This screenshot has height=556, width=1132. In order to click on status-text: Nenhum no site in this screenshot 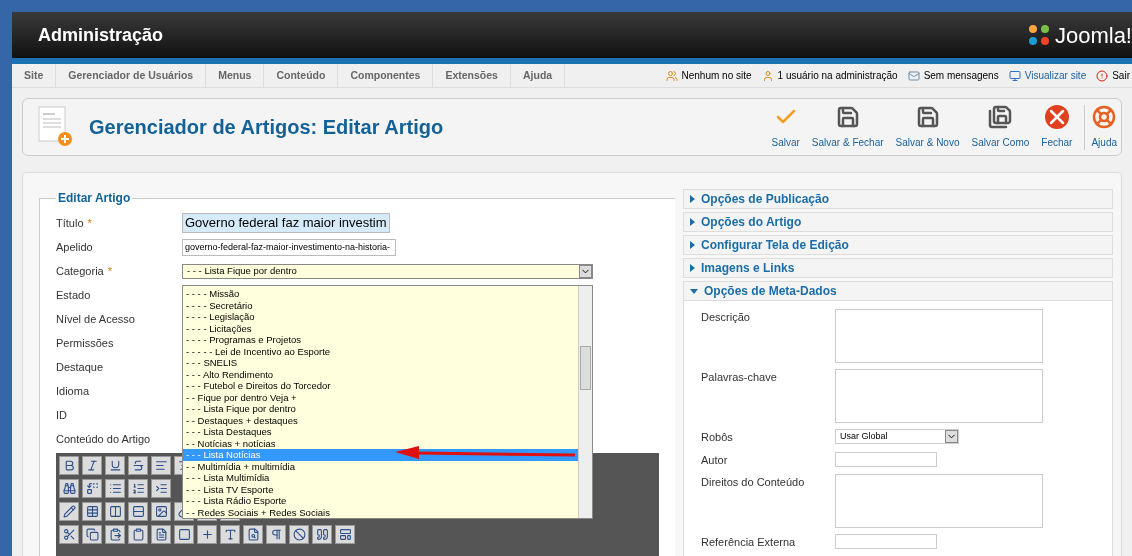, I will do `click(716, 76)`.